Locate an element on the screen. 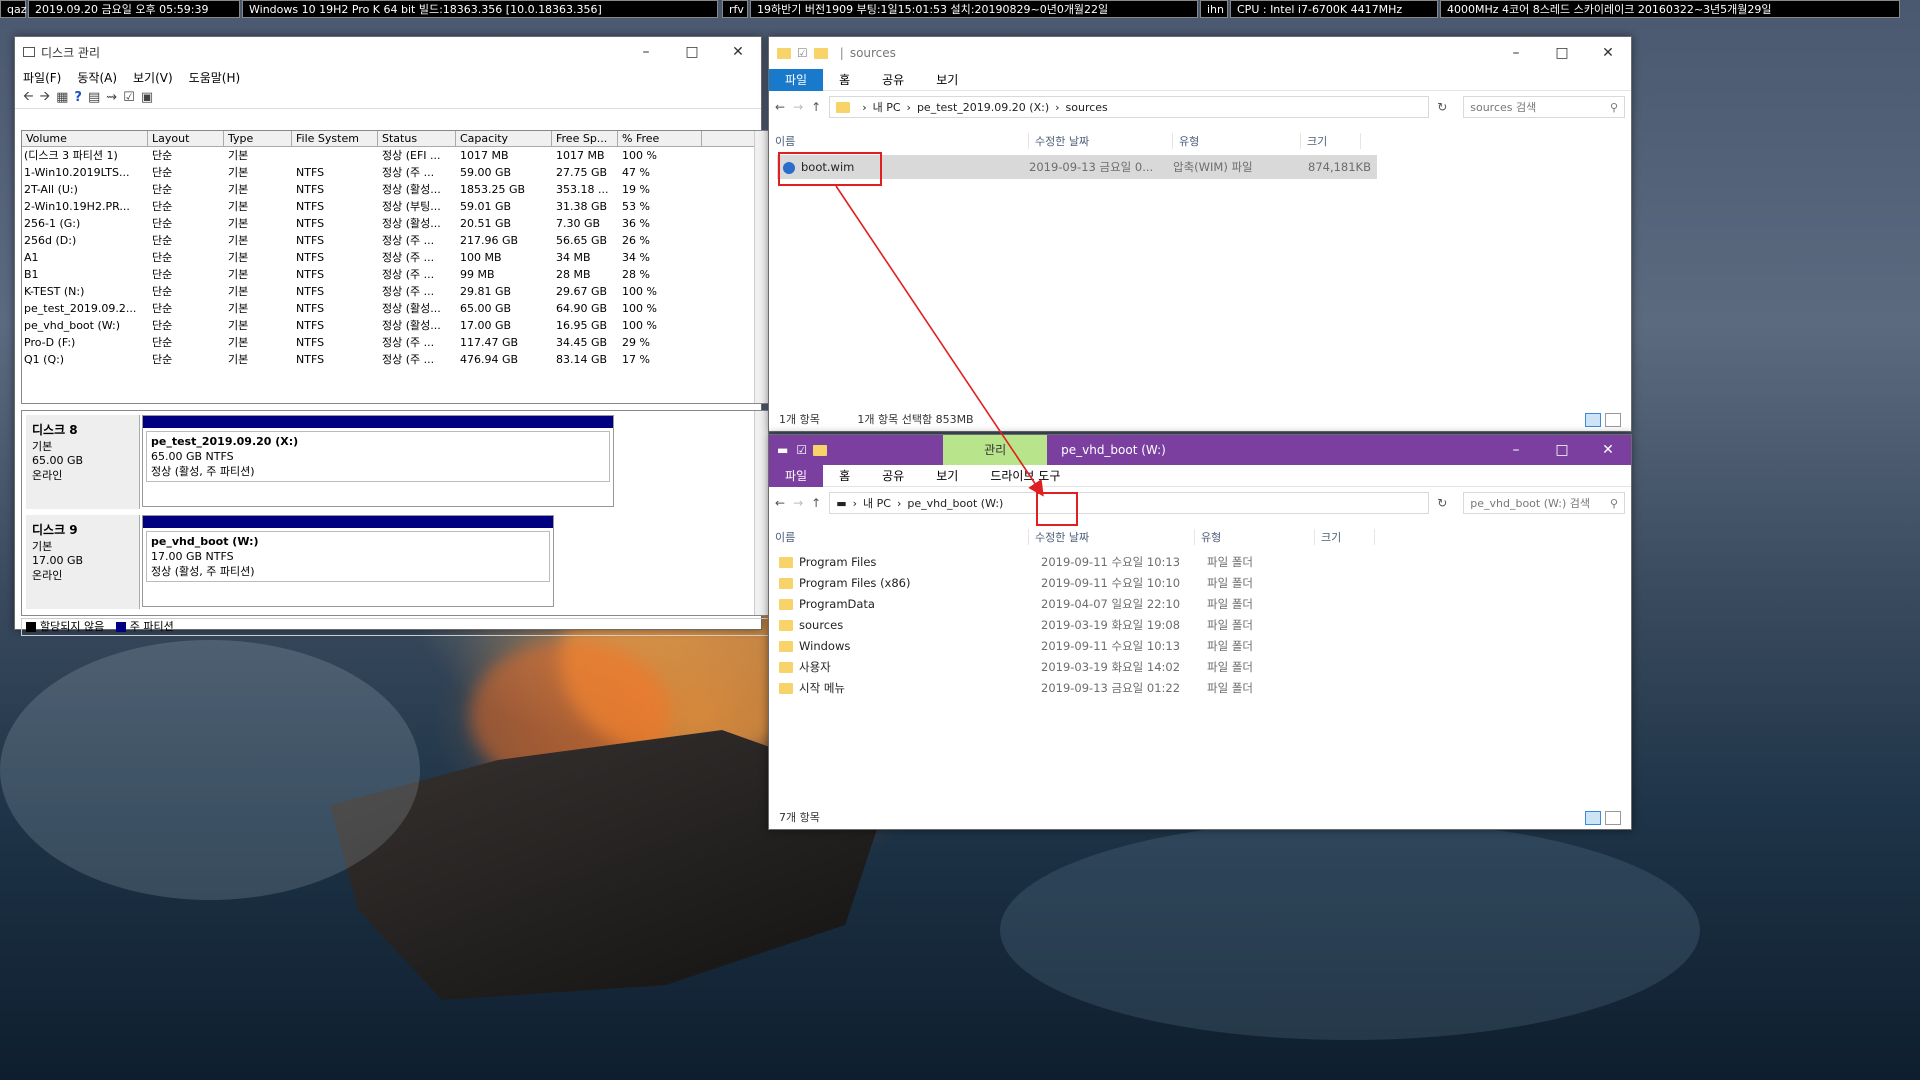  breadcrumb-drive: pe_vhd_boot (W:) is located at coordinates (955, 503).